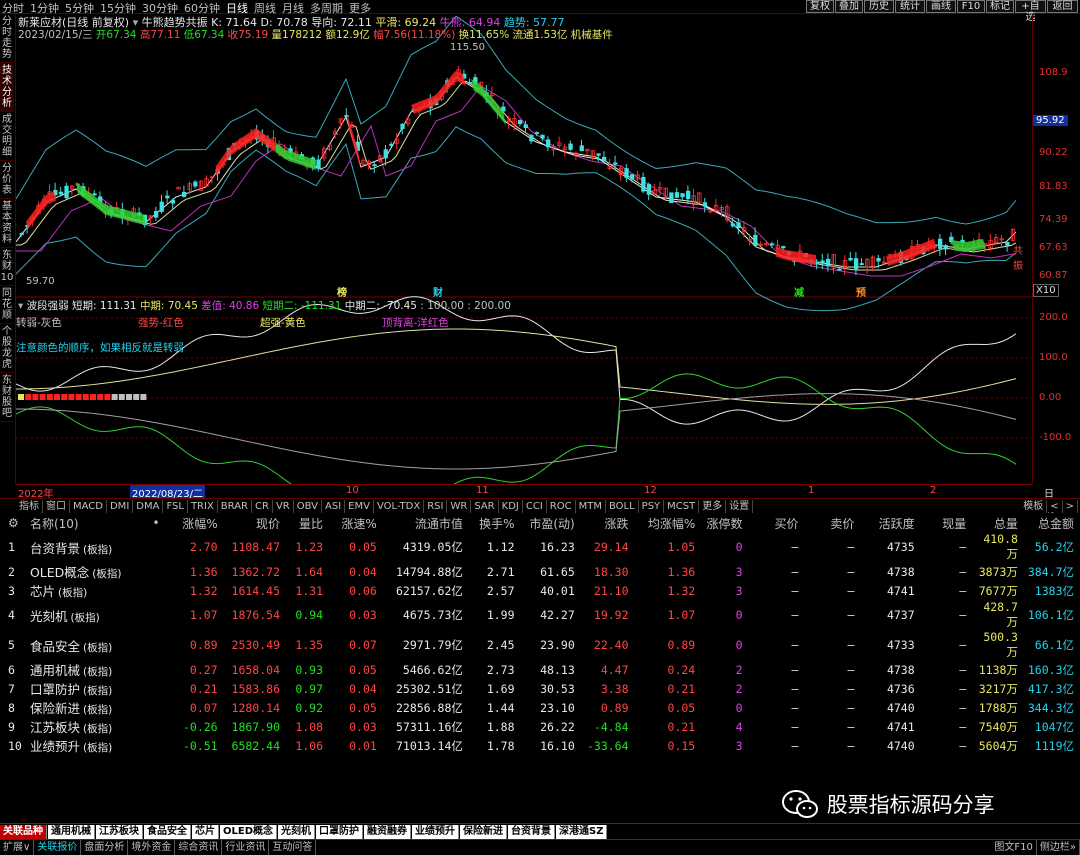 This screenshot has width=1080, height=855. What do you see at coordinates (246, 847) in the screenshot?
I see `status-tab-5: 行业资讯` at bounding box center [246, 847].